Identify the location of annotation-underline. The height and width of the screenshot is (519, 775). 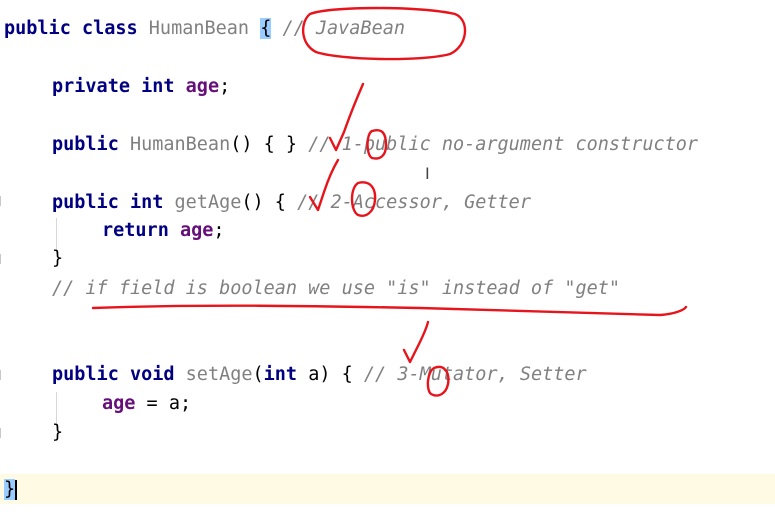
(389, 310).